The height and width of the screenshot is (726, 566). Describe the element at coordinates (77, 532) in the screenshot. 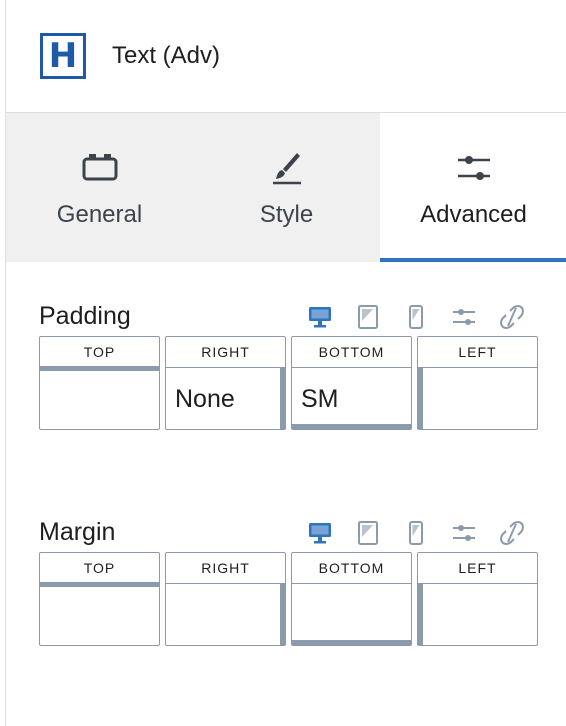

I see `margin-title: Margin` at that location.